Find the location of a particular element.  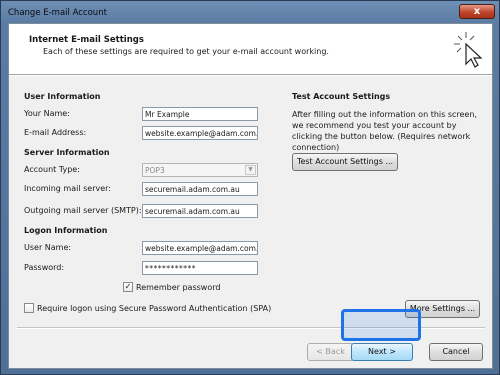

next-button: Next > is located at coordinates (382, 352).